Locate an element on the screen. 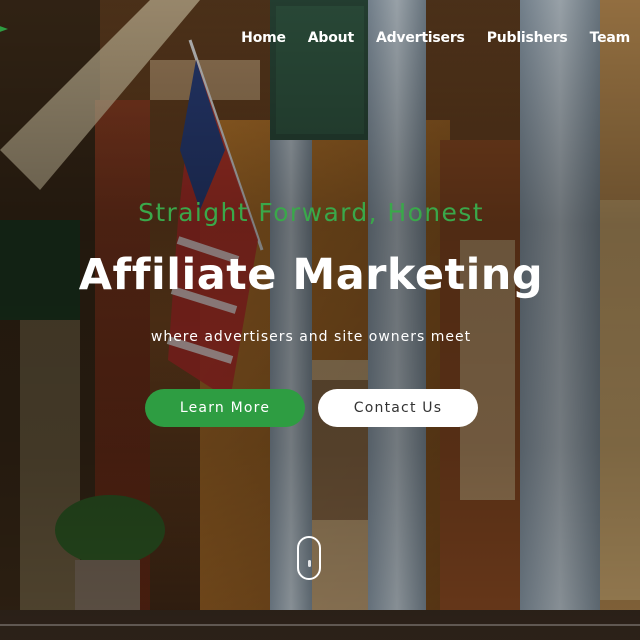 Image resolution: width=640 pixels, height=640 pixels. nav-advertisers: Advertisers is located at coordinates (420, 38).